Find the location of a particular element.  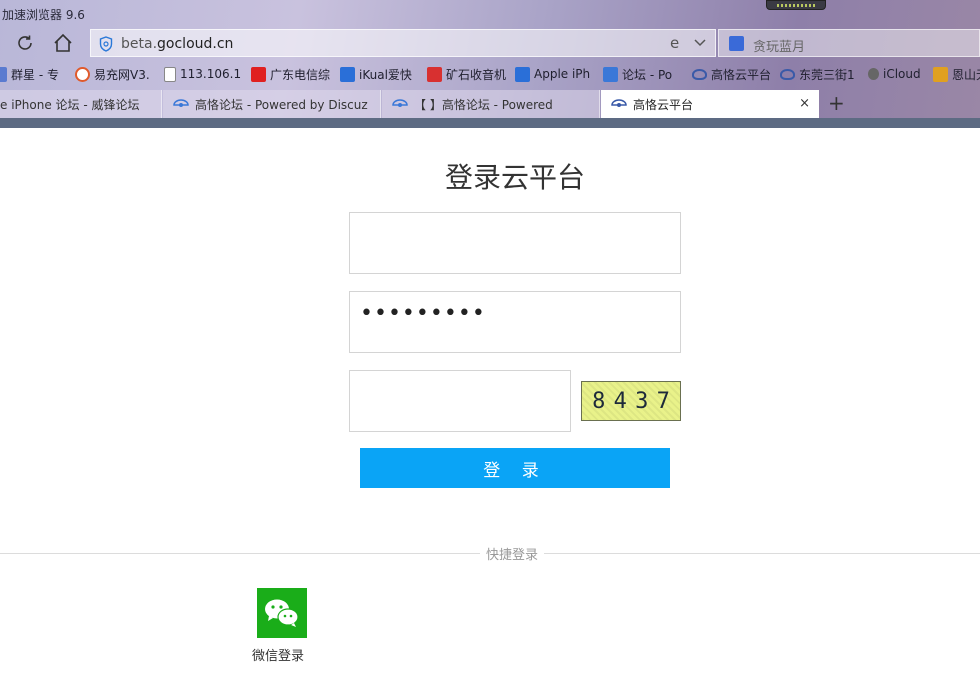

bookmark-item: 东莞三街1 is located at coordinates (817, 74).